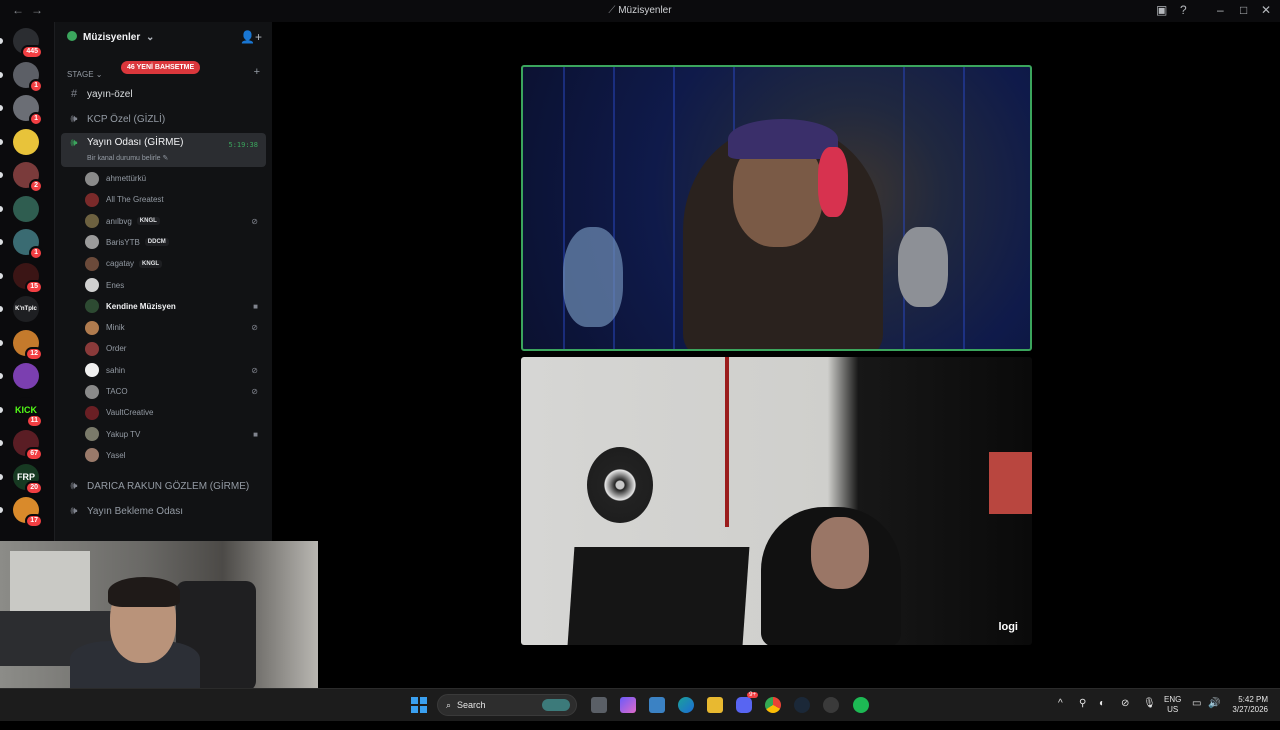  What do you see at coordinates (172, 178) in the screenshot?
I see `voice-user: ahmettürkü` at bounding box center [172, 178].